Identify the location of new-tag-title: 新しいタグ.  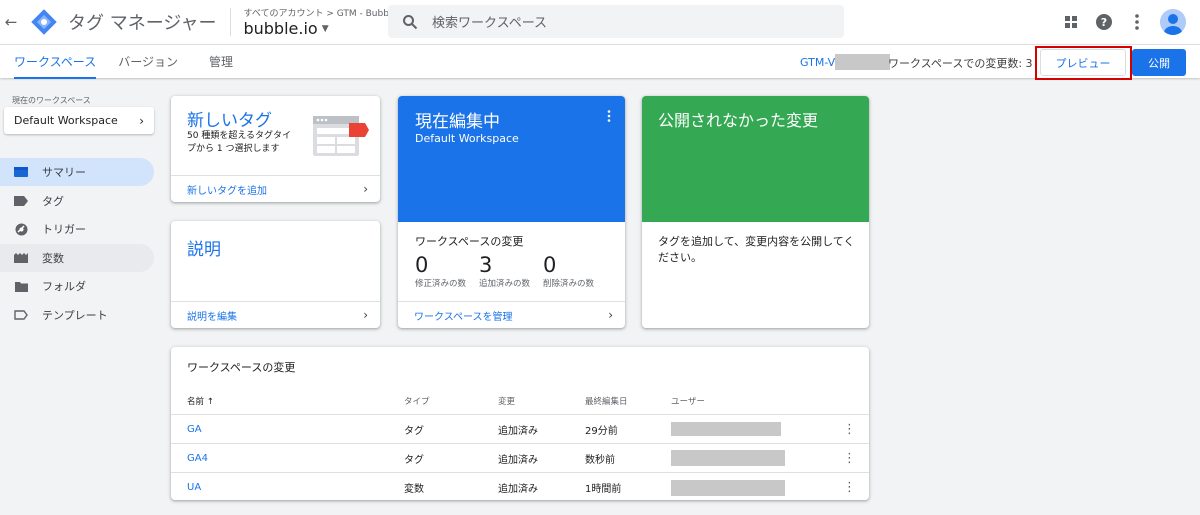
(229, 121).